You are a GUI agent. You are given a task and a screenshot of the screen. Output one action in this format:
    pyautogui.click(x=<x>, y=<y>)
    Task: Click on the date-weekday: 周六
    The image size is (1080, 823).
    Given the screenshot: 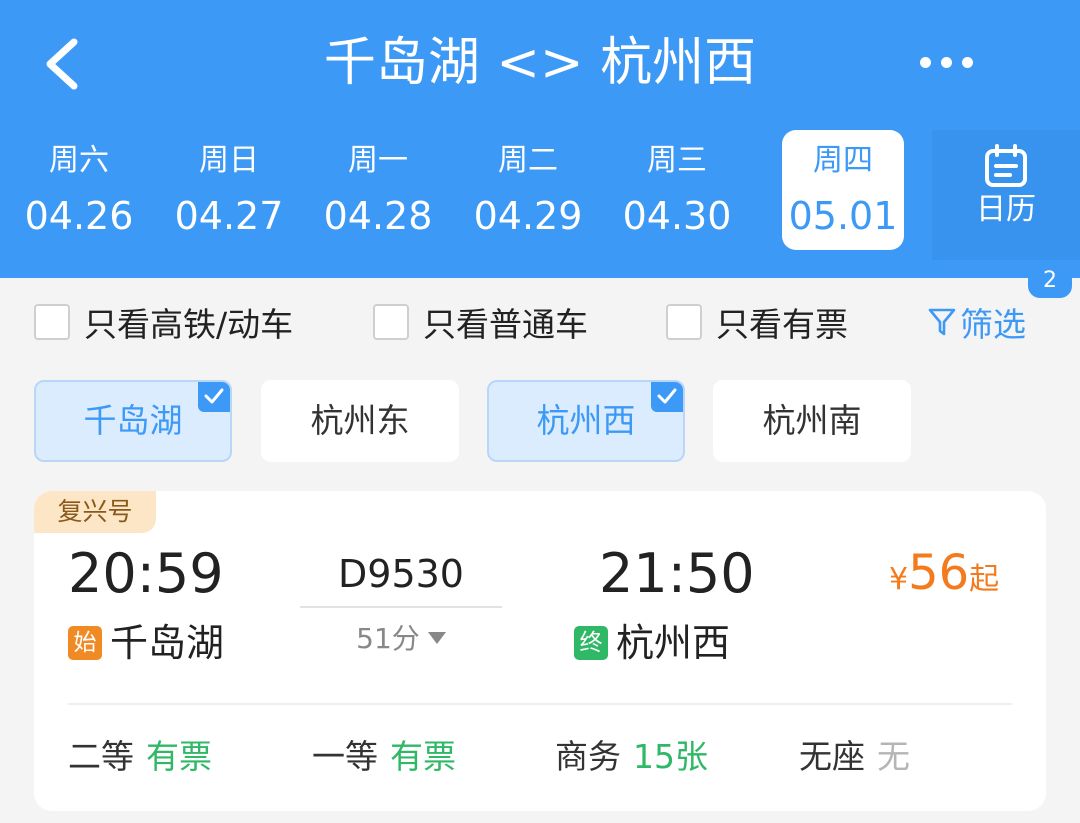 What is the action you would take?
    pyautogui.click(x=79, y=160)
    